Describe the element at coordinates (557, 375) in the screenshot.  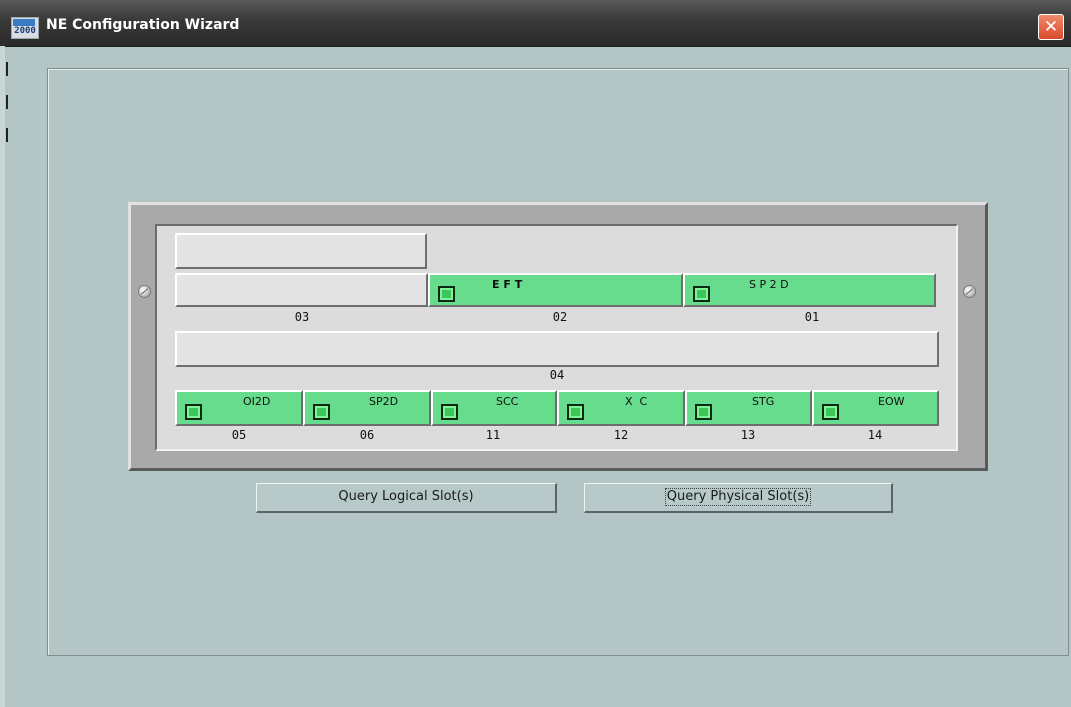
I see `slot-number: 04` at that location.